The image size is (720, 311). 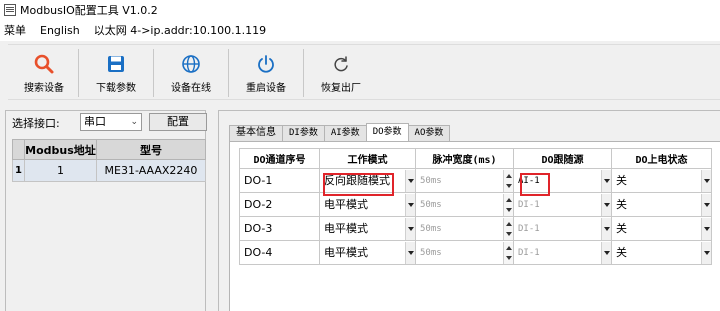 I want to click on download-params-button: 下载参数, so click(x=116, y=73).